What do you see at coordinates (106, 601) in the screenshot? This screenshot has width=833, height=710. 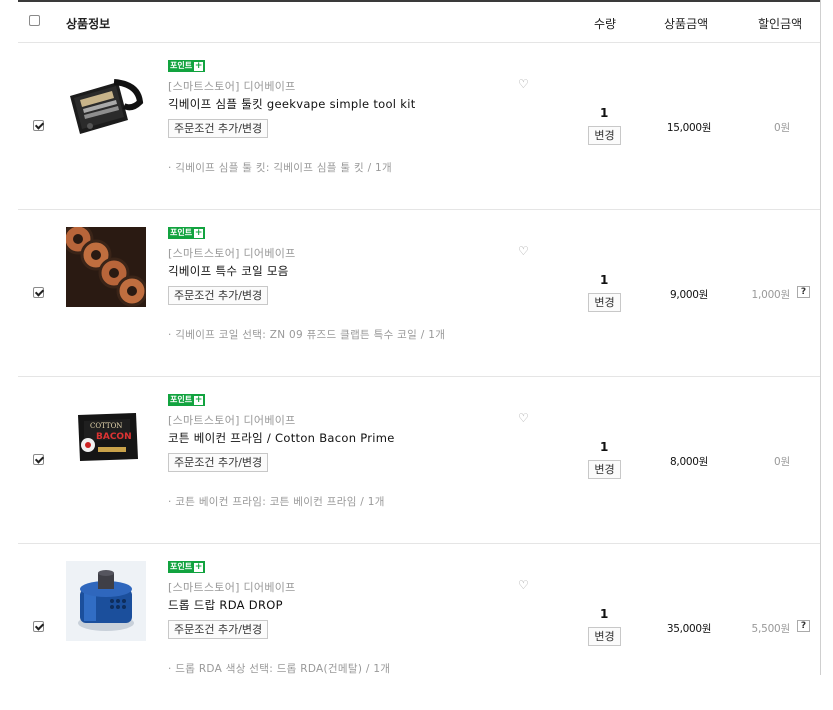 I see `product-thumbnail-drop-rda` at bounding box center [106, 601].